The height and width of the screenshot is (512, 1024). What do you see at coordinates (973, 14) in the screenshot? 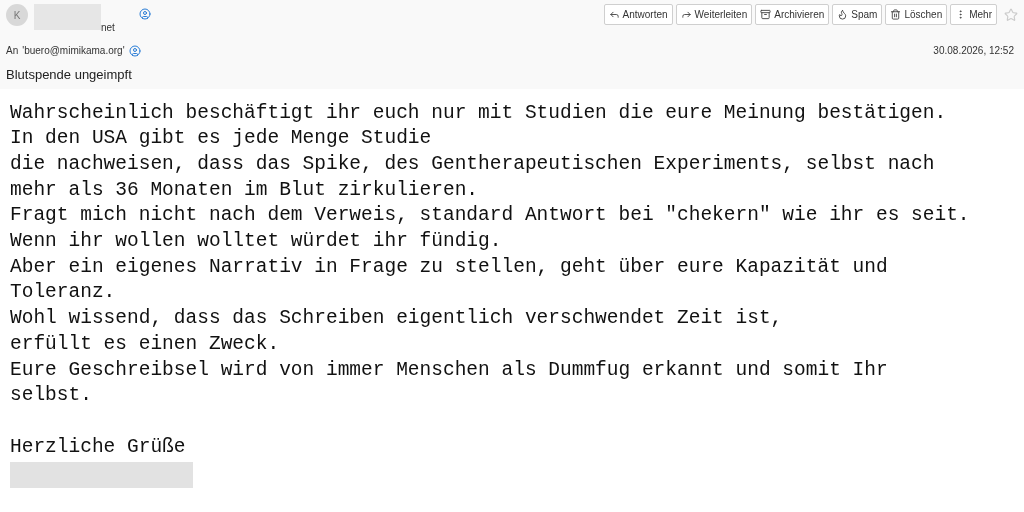
I see `toolbar-button: Mehr` at bounding box center [973, 14].